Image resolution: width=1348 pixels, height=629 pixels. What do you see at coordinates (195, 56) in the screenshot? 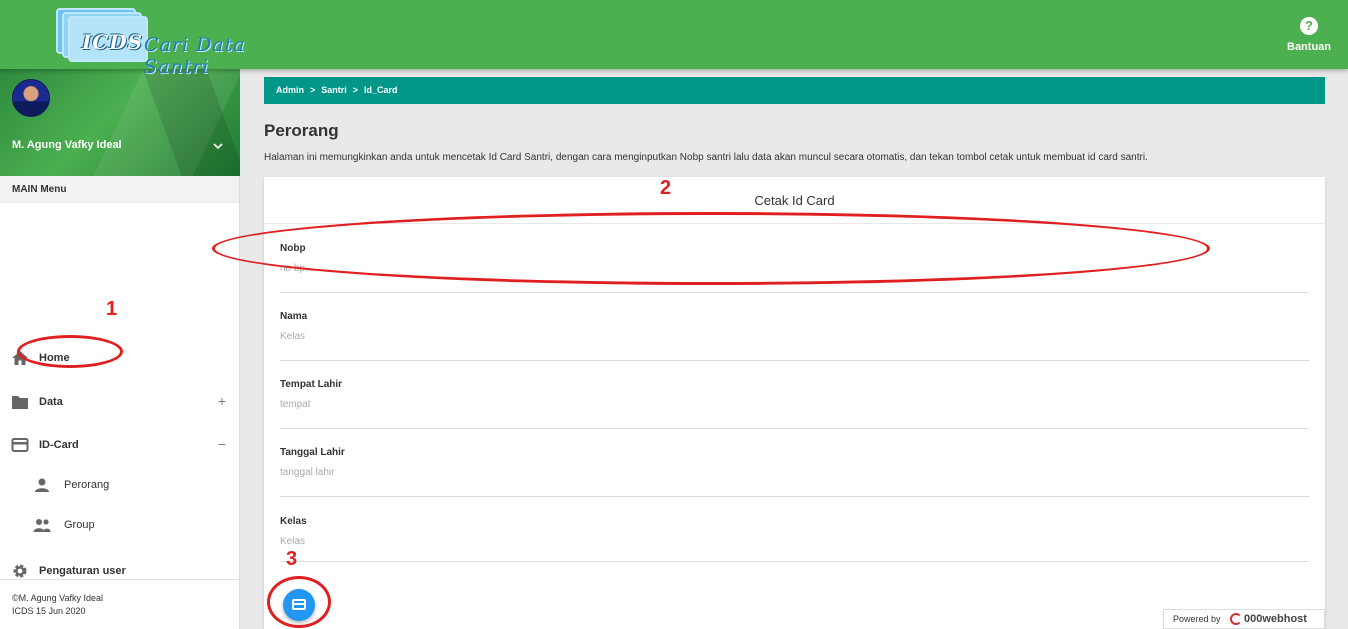
I see `logo-script-text: Cari Data Santri` at bounding box center [195, 56].